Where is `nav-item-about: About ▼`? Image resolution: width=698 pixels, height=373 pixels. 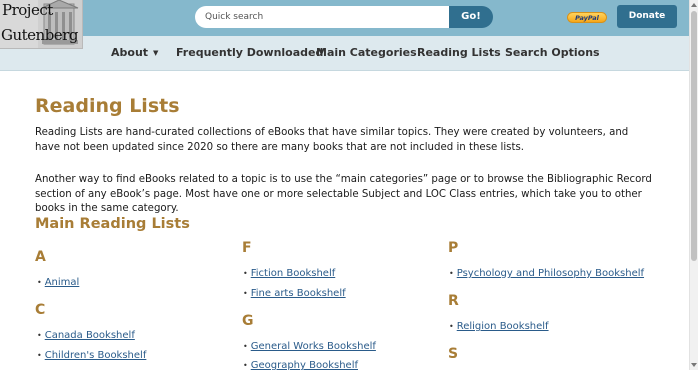
nav-item-about: About ▼ is located at coordinates (134, 53).